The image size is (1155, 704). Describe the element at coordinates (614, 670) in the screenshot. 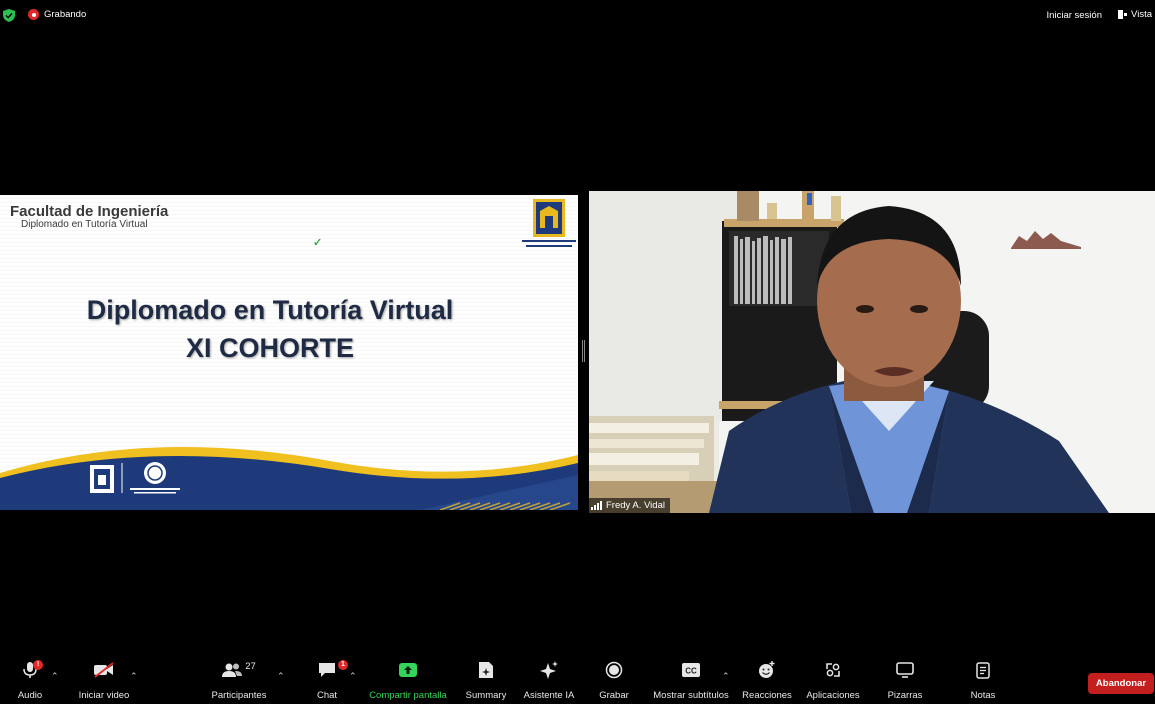

I see `record-icon` at that location.